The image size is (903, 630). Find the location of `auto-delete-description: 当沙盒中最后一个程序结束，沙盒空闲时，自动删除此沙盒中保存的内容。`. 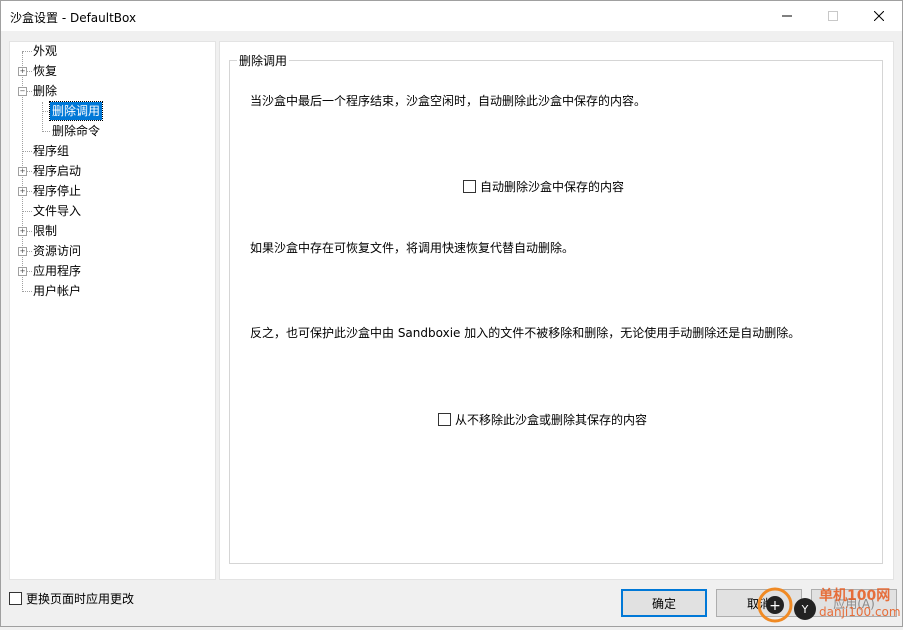

auto-delete-description: 当沙盒中最后一个程序结束，沙盒空闲时，自动删除此沙盒中保存的内容。 is located at coordinates (448, 101).